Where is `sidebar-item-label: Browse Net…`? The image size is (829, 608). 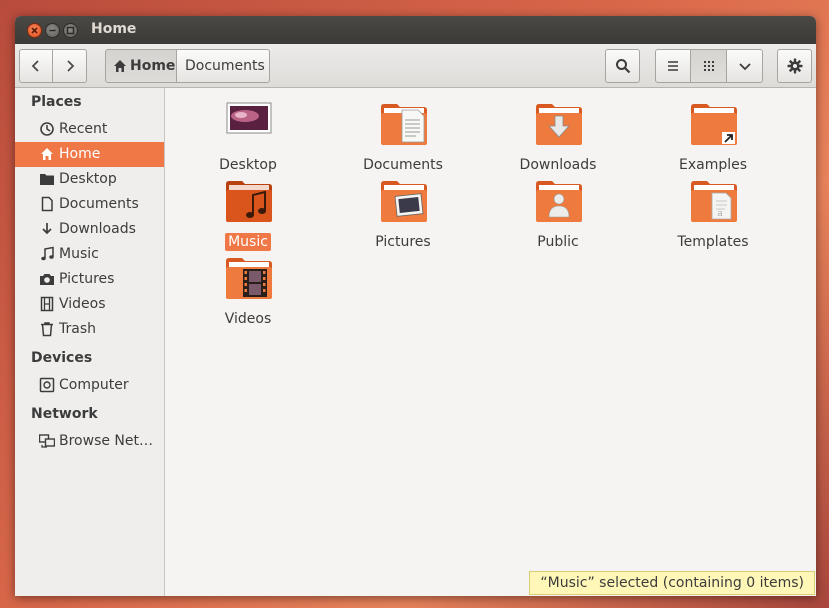 sidebar-item-label: Browse Net… is located at coordinates (106, 441).